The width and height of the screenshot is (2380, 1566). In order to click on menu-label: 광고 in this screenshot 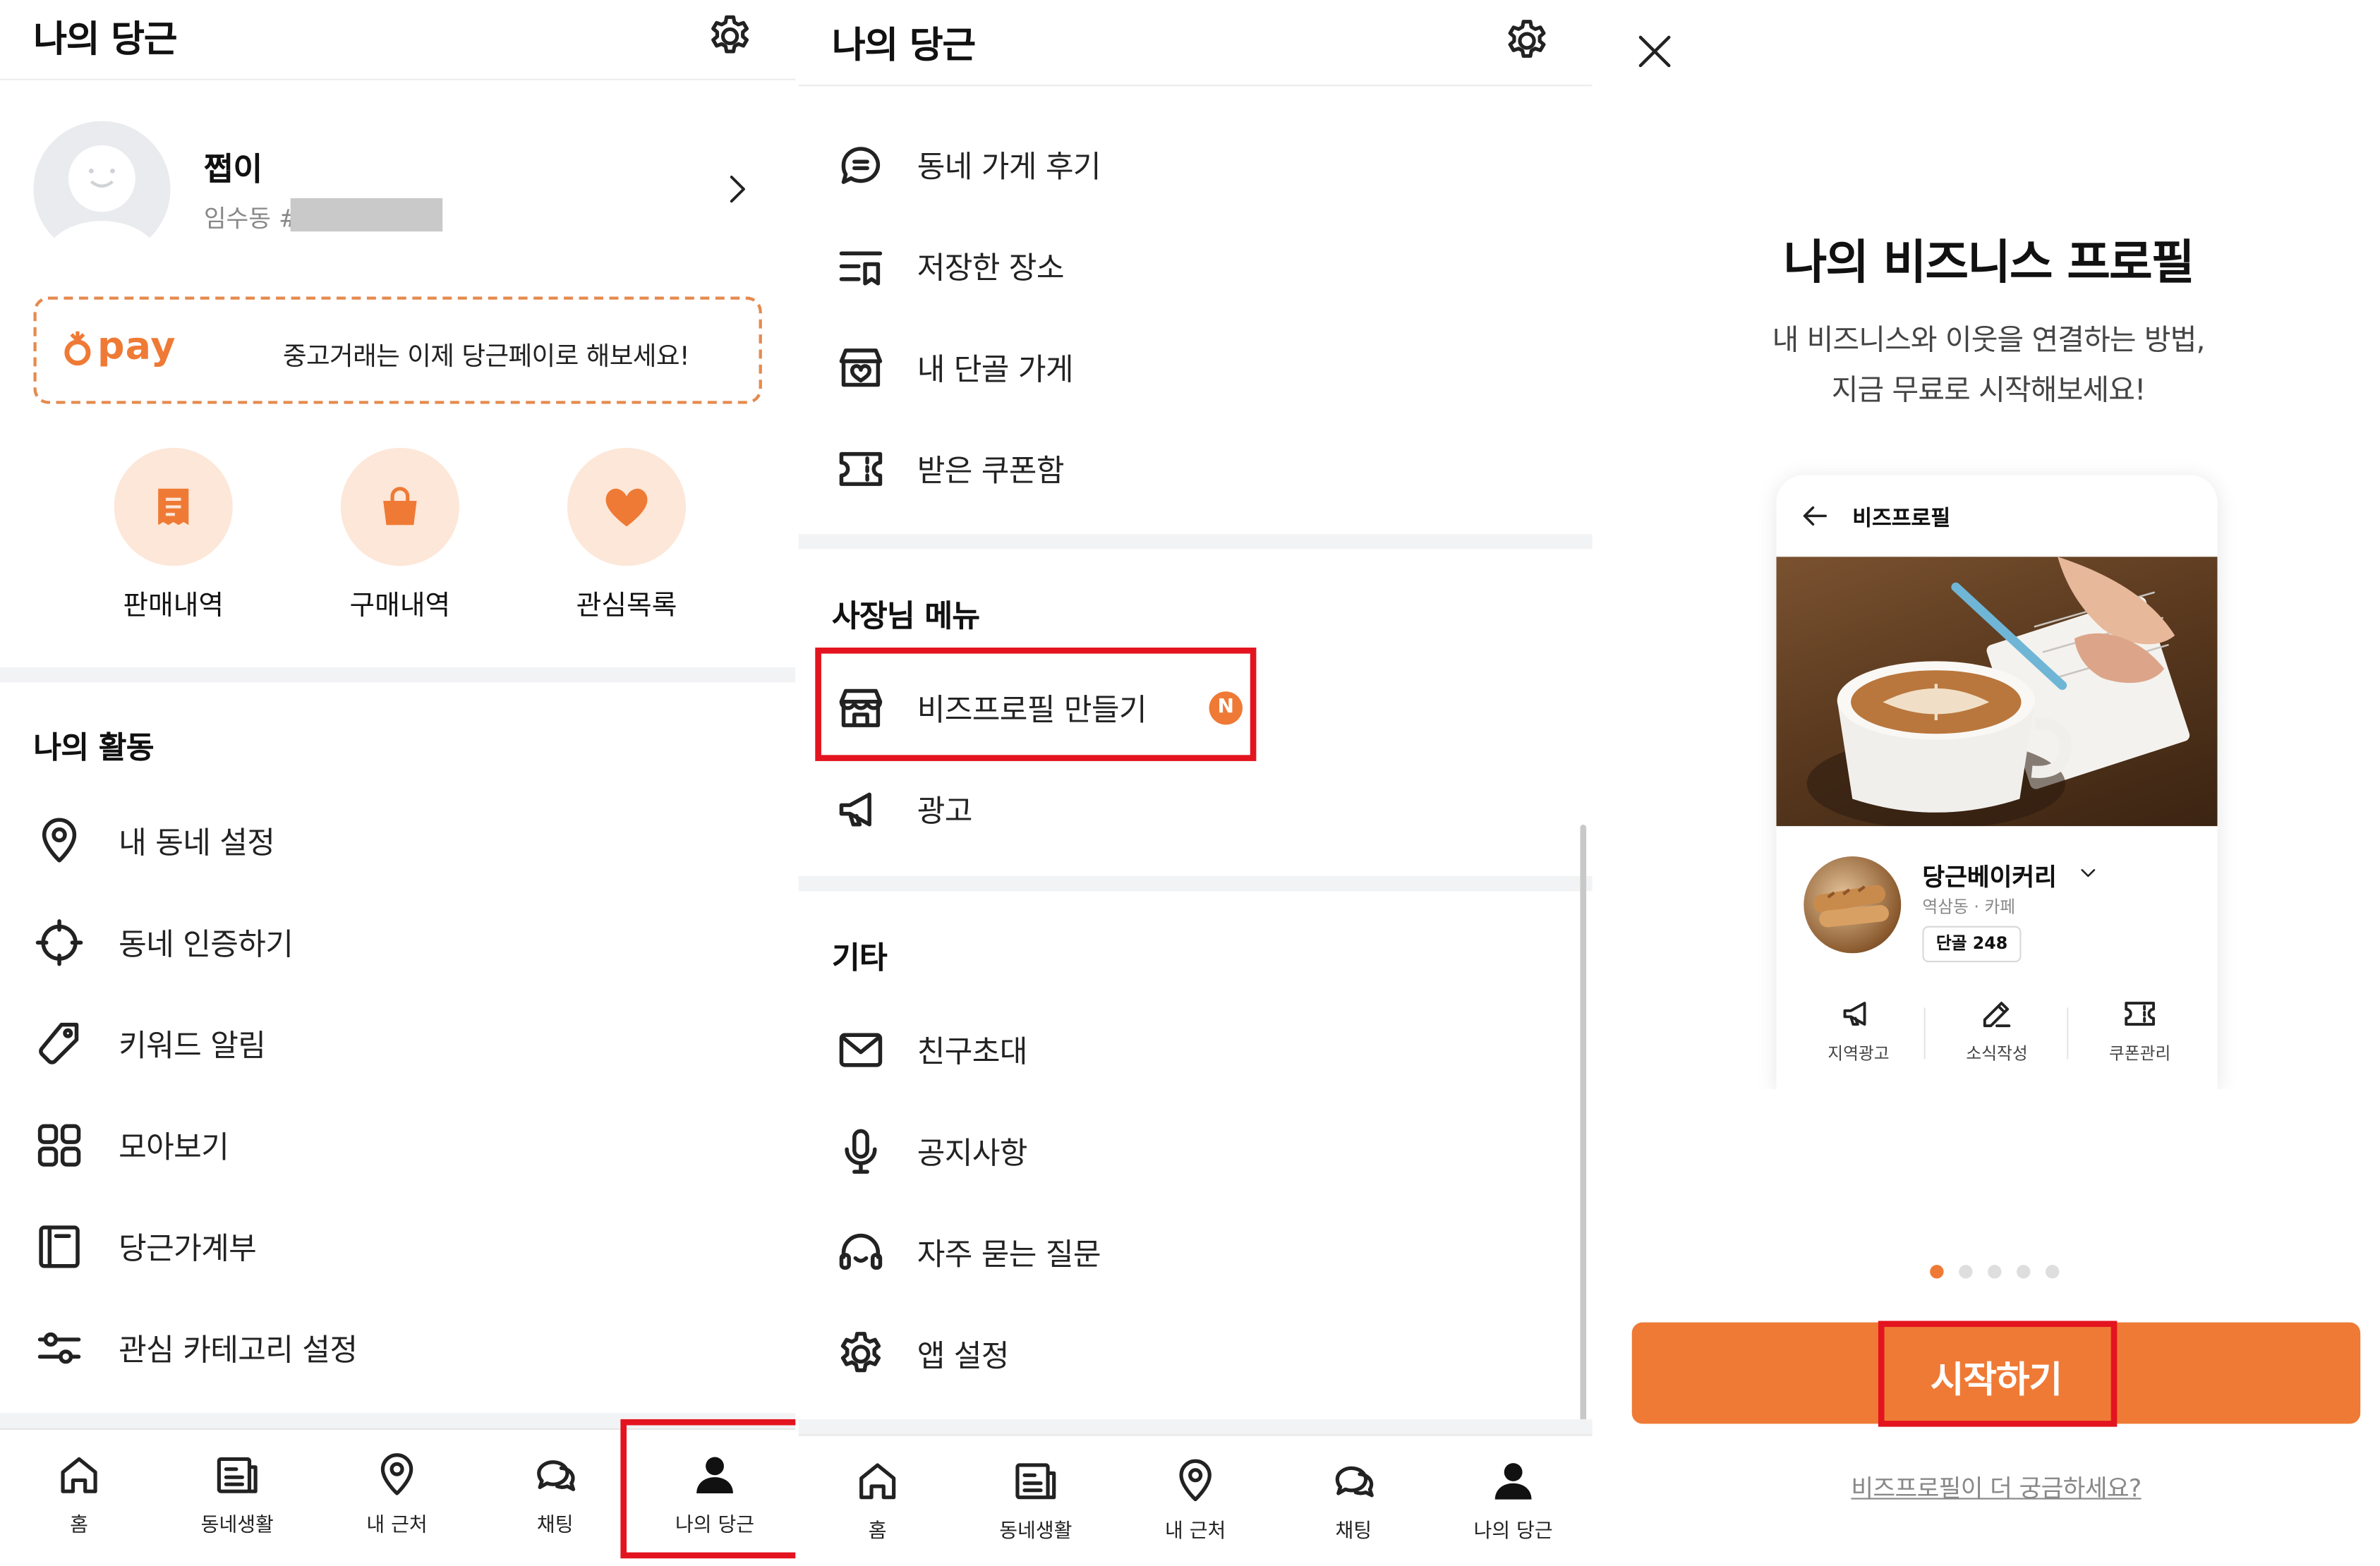, I will do `click(945, 811)`.